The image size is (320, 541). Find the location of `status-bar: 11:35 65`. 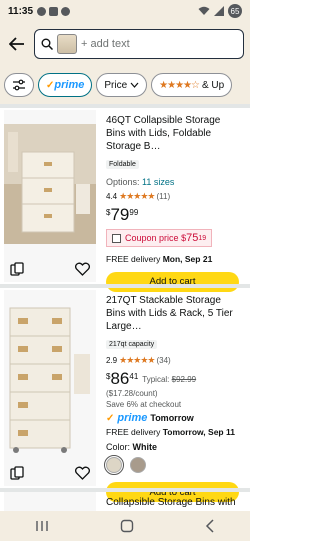

status-bar: 11:35 65 is located at coordinates (125, 11).